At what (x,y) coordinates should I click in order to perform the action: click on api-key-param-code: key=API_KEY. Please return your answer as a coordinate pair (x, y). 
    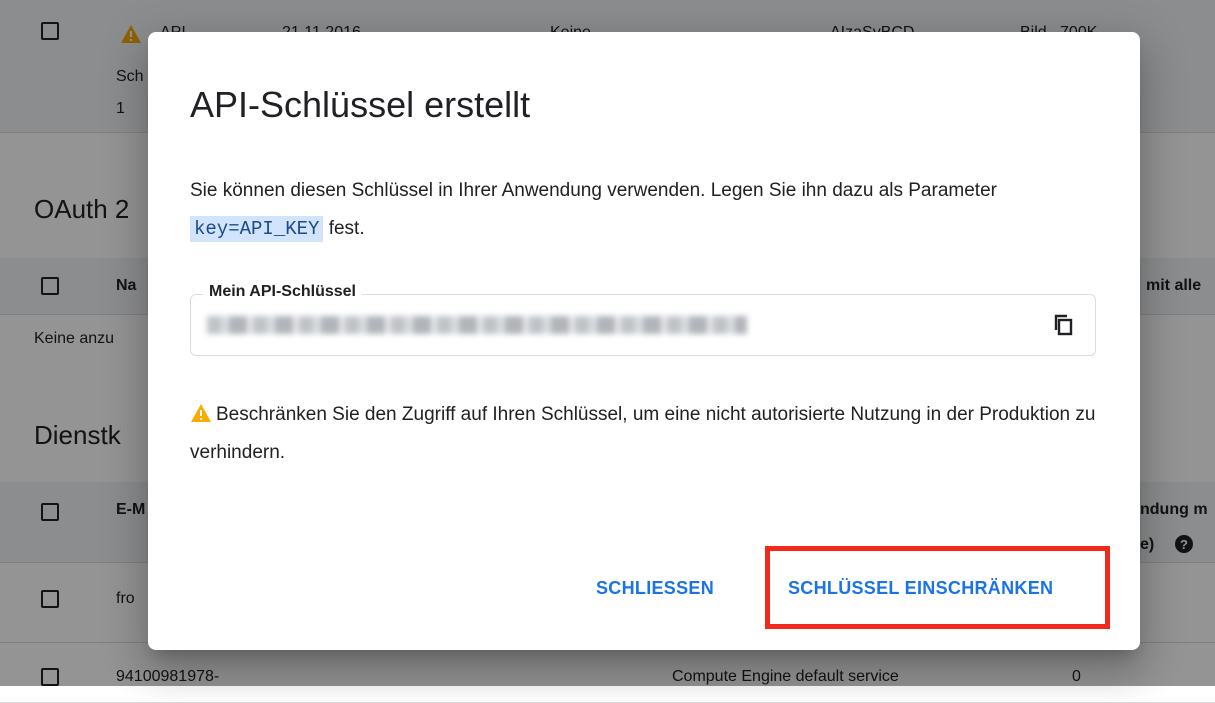
    Looking at the image, I should click on (257, 229).